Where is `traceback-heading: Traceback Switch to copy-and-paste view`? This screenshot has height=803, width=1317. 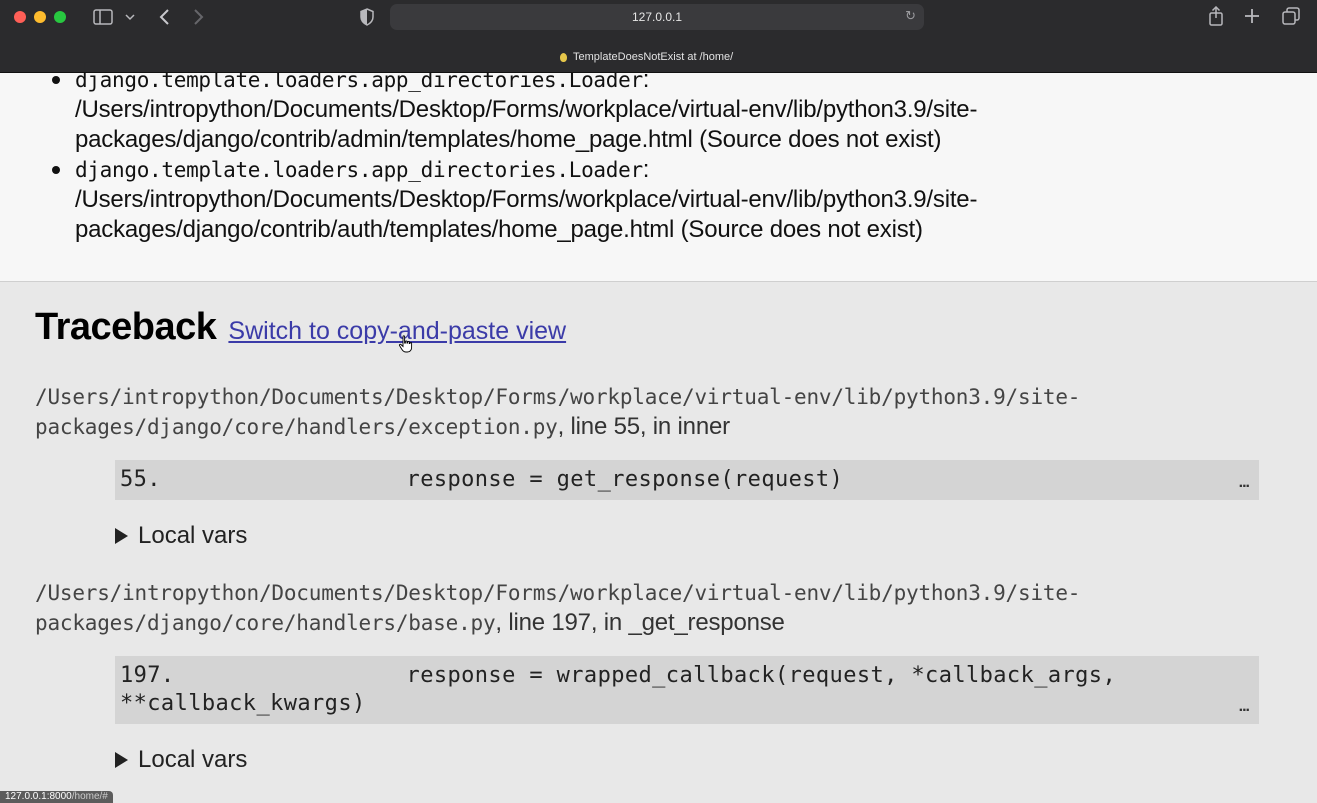 traceback-heading: Traceback Switch to copy-and-paste view is located at coordinates (300, 327).